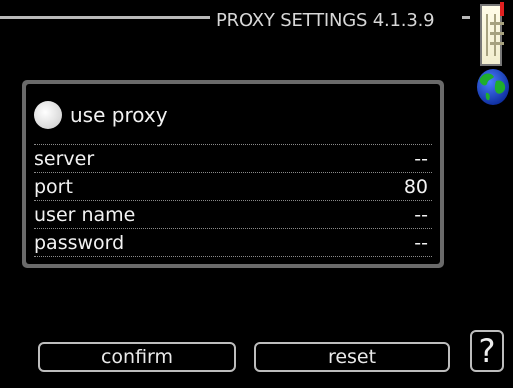  I want to click on setting-row-user-name: user name --, so click(233, 215).